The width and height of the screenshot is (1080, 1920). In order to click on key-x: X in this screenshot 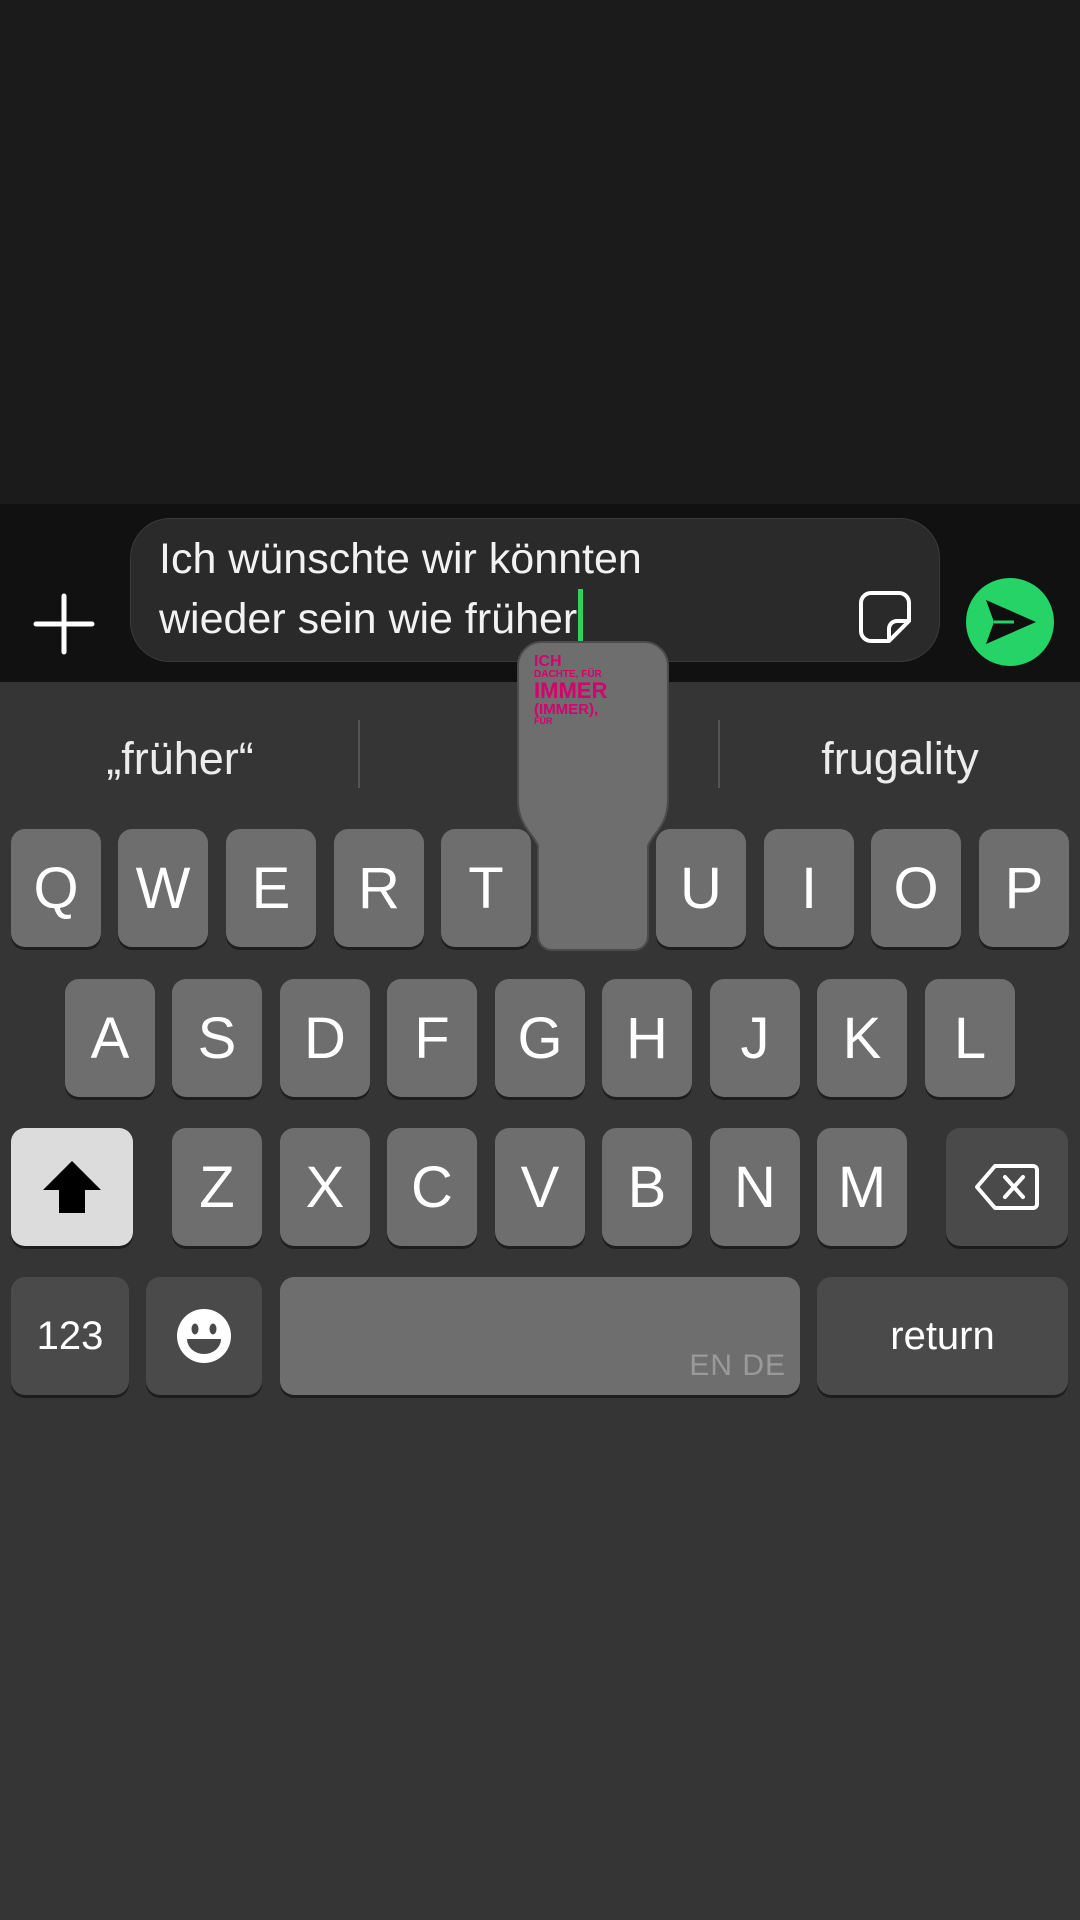, I will do `click(325, 1187)`.